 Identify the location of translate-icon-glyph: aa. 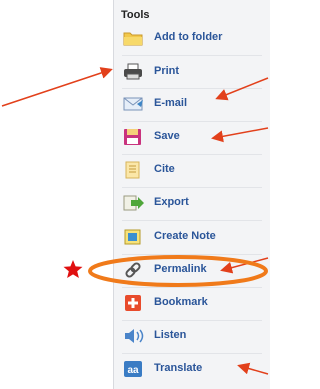
(133, 370).